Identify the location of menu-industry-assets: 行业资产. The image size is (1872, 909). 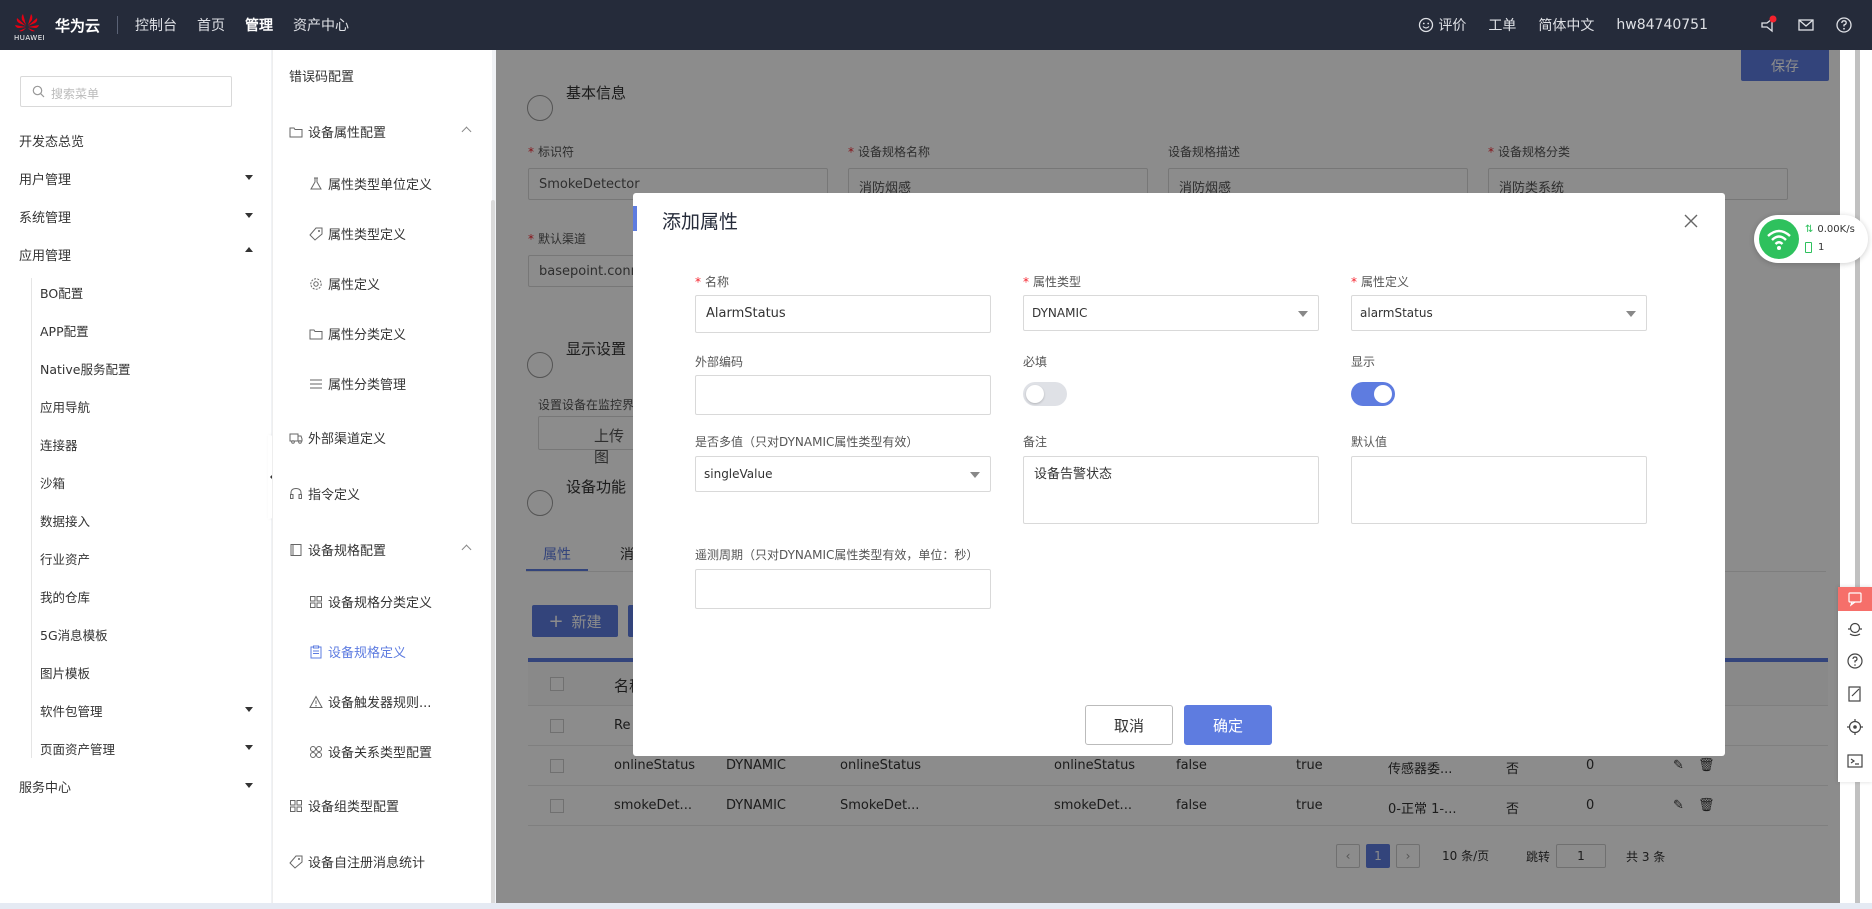
(65, 558).